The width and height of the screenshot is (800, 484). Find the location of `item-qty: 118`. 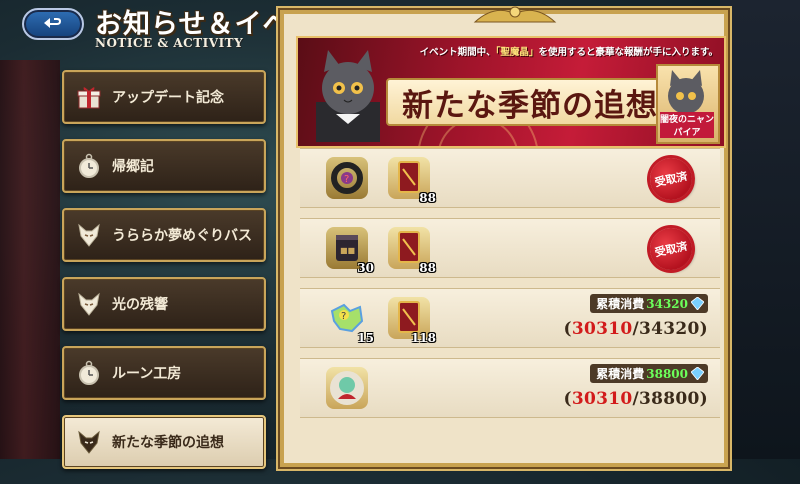

item-qty: 118 is located at coordinates (423, 338).